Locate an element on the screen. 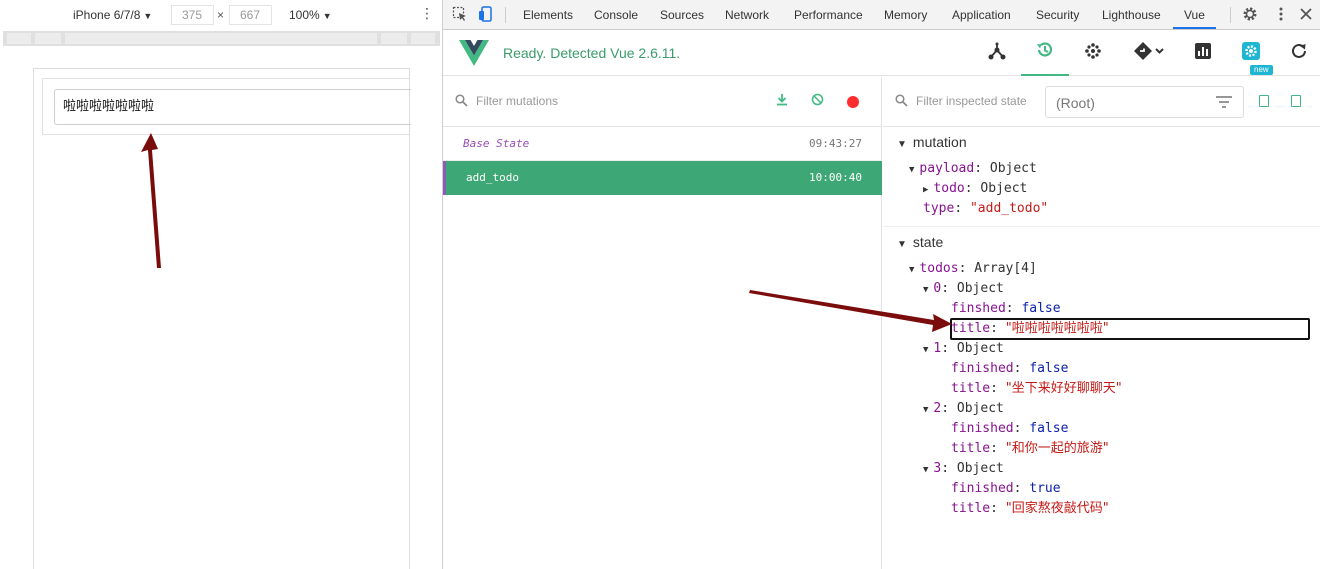 Image resolution: width=1320 pixels, height=569 pixels. tab-vue: Vue is located at coordinates (1194, 15).